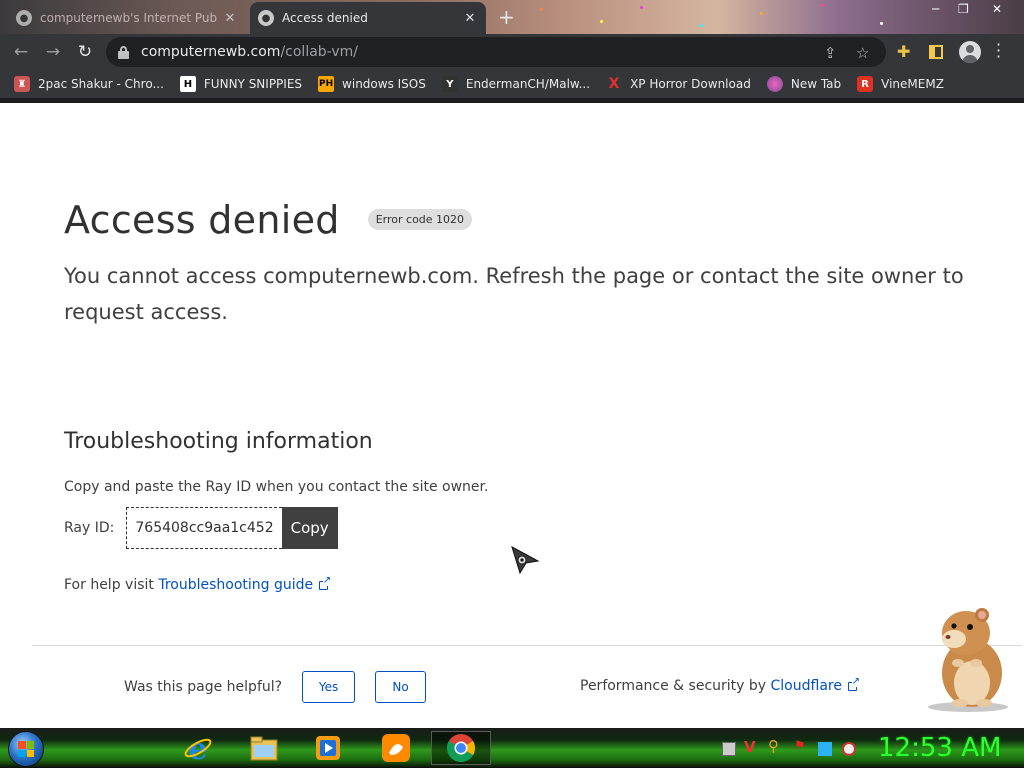  Describe the element at coordinates (865, 84) in the screenshot. I see `r-logo-icon: R` at that location.